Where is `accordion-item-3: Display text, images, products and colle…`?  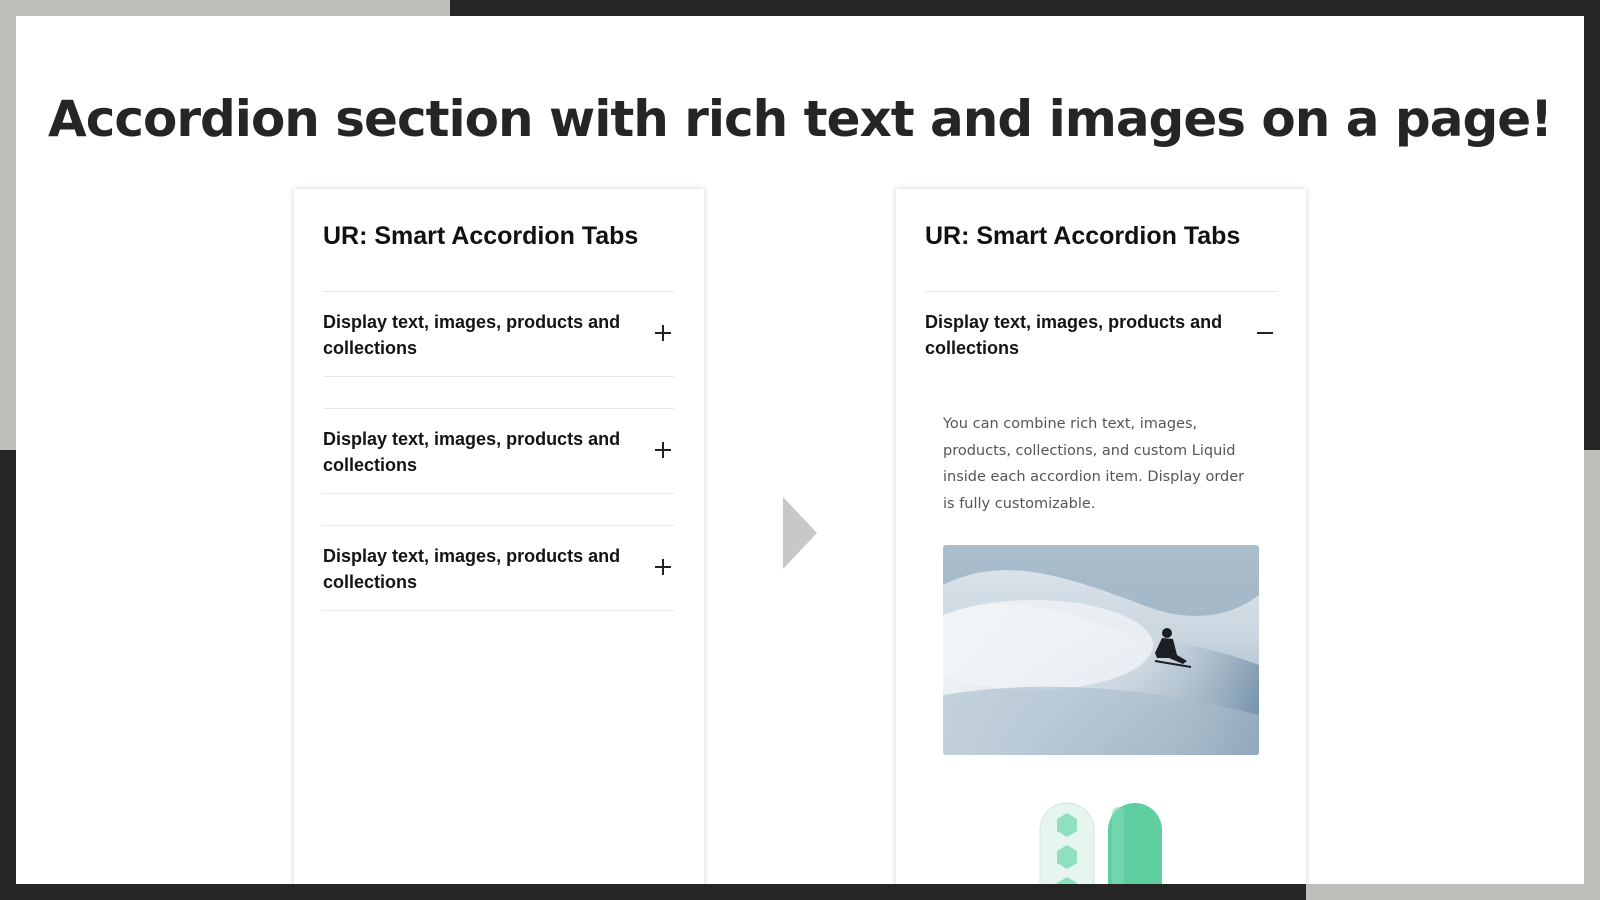 accordion-item-3: Display text, images, products and colle… is located at coordinates (498, 568).